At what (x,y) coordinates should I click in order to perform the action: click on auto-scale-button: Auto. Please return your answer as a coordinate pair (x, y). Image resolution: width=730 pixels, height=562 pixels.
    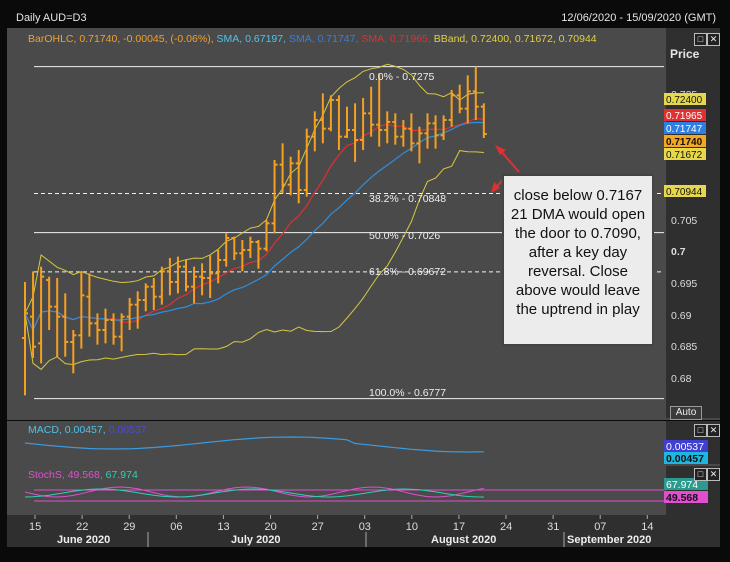
    Looking at the image, I should click on (686, 413).